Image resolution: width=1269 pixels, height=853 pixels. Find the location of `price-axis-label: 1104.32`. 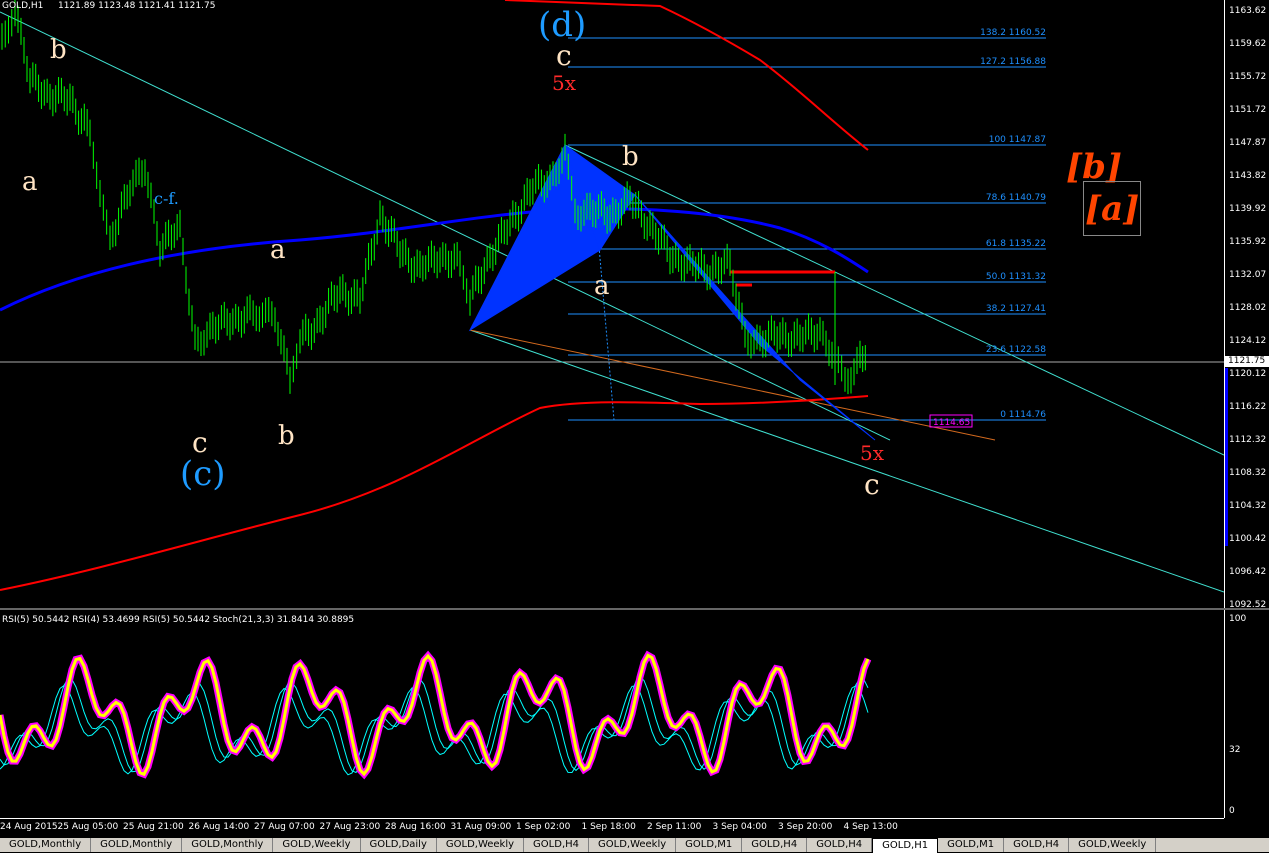

price-axis-label: 1104.32 is located at coordinates (1248, 506).